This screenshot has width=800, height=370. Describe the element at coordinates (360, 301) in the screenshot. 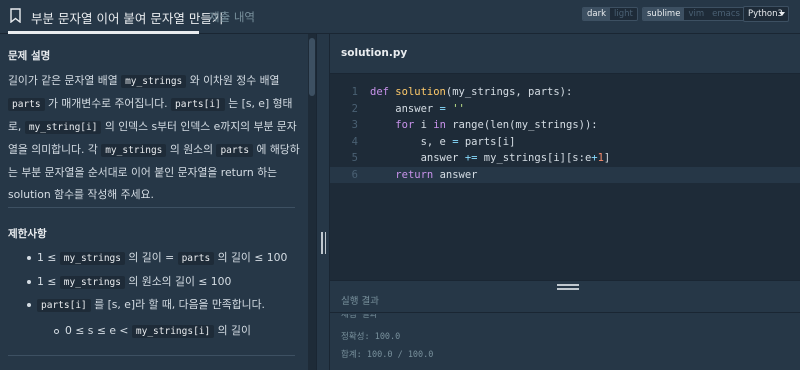

I see `result-title: 실행 결과` at that location.